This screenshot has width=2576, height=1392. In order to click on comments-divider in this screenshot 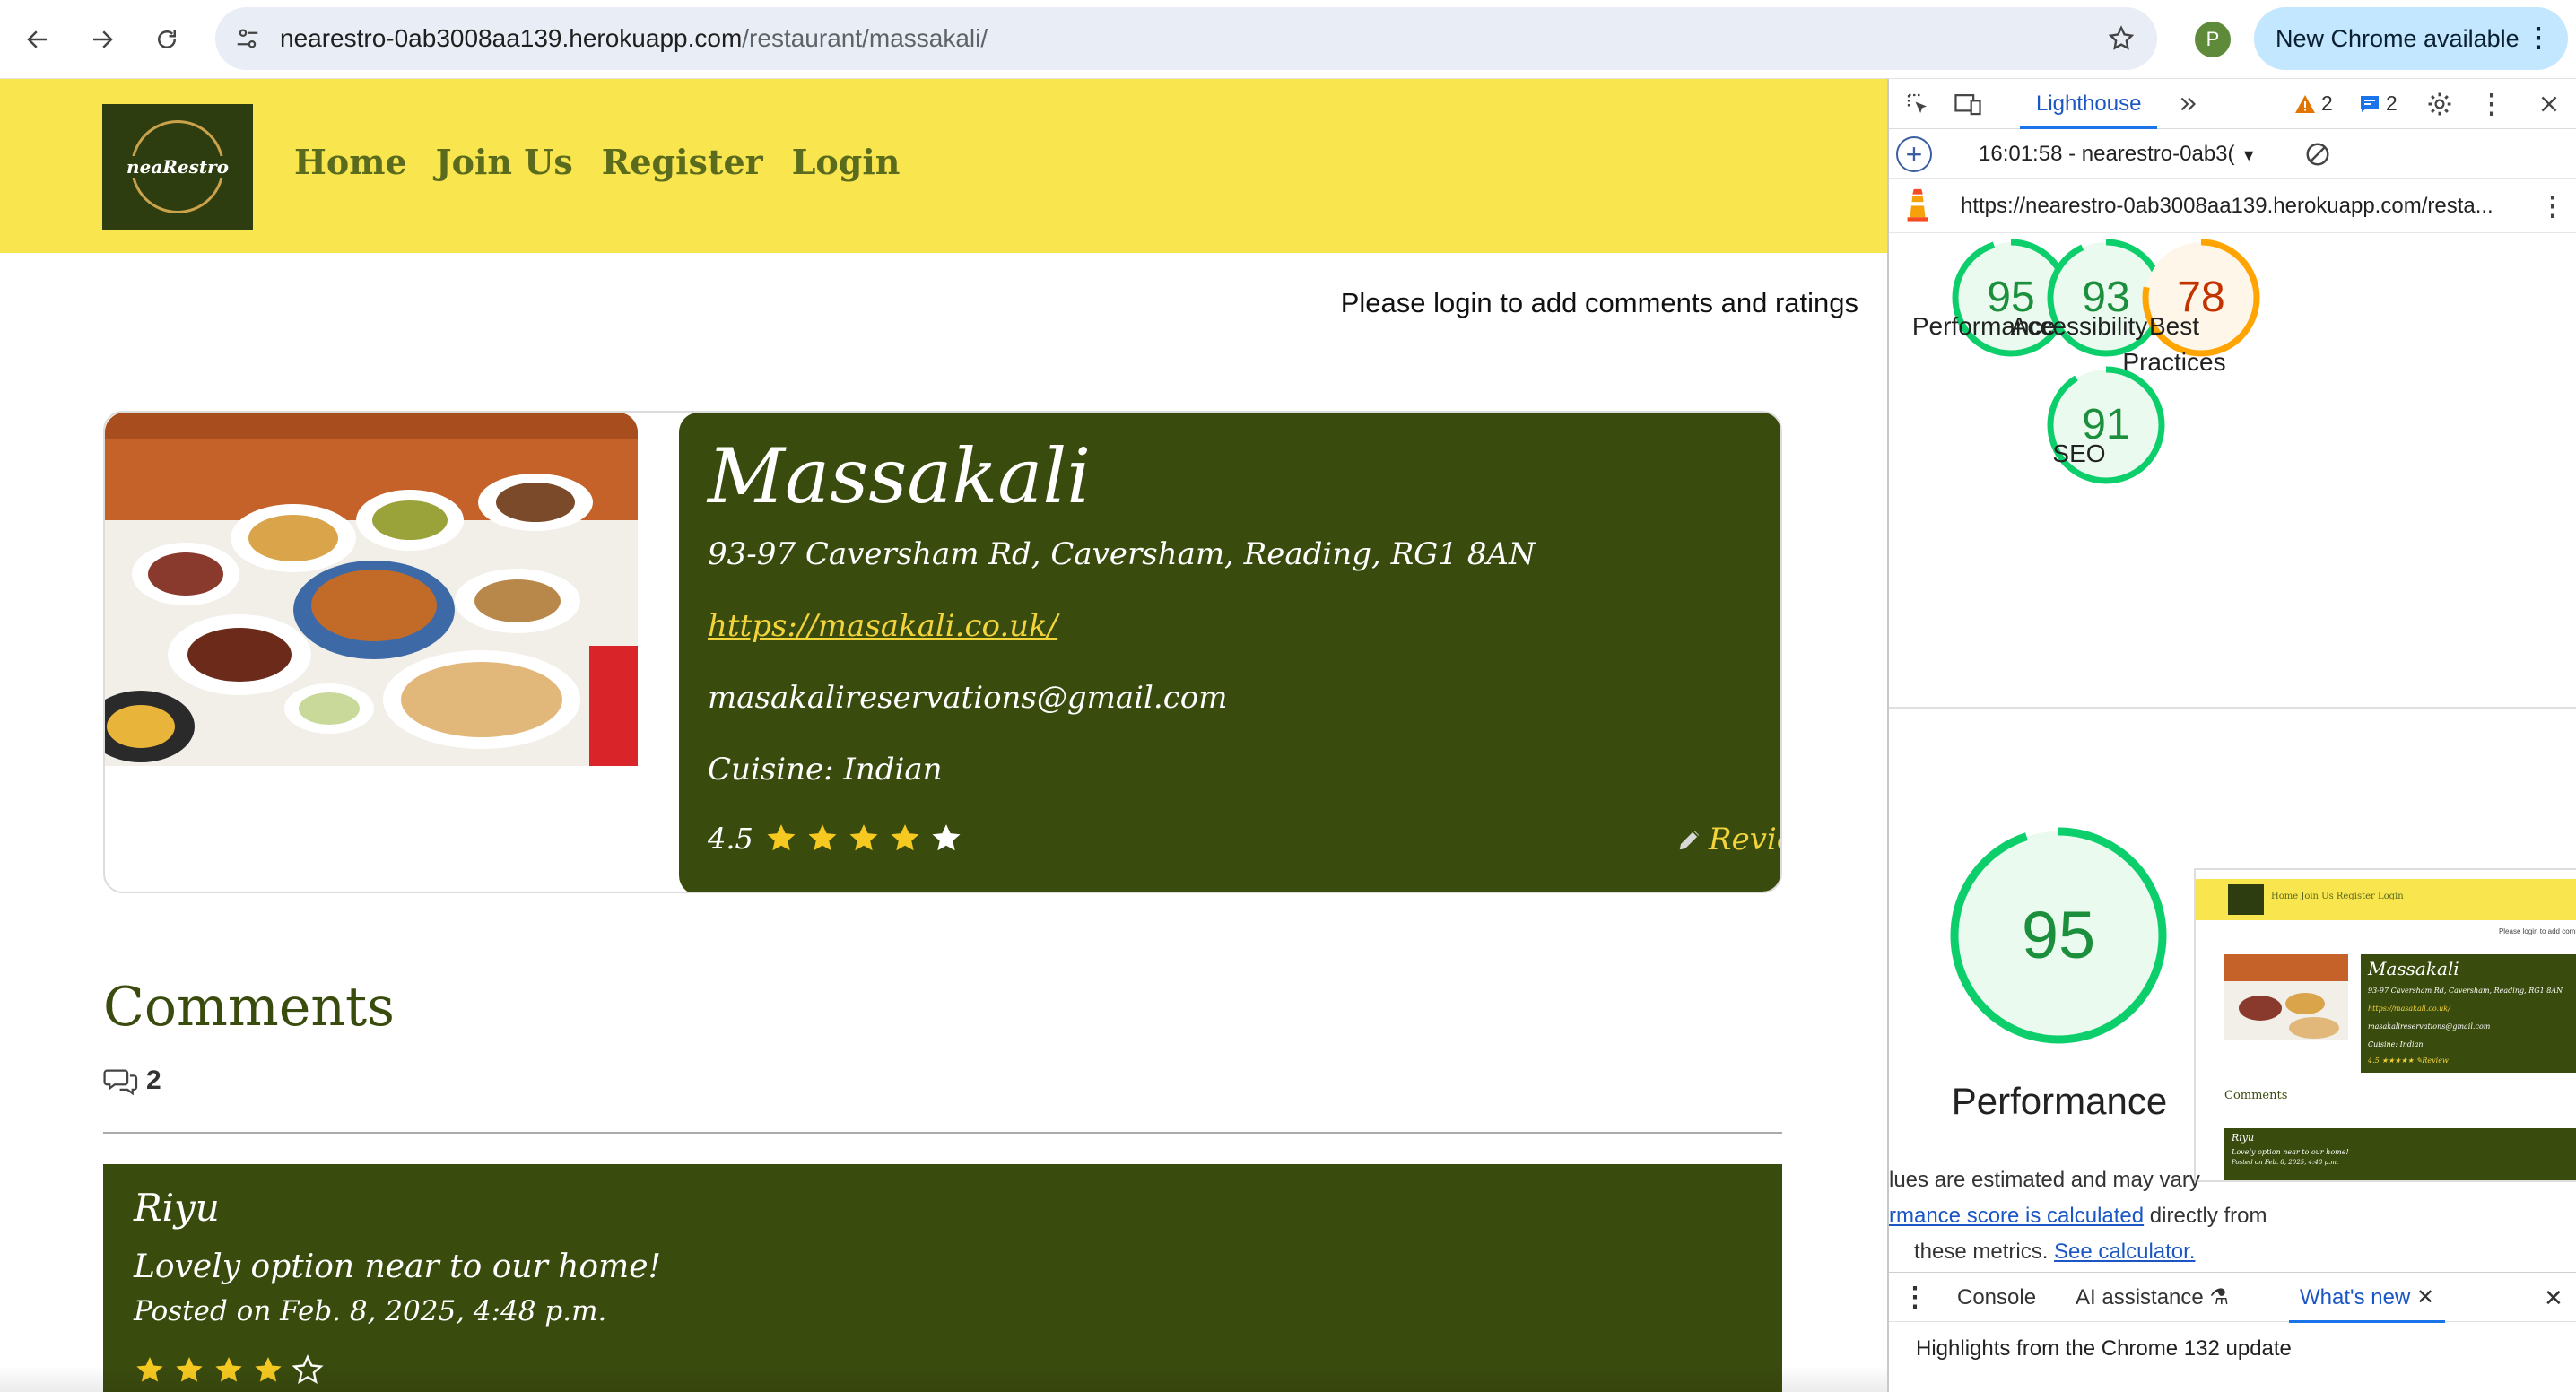, I will do `click(942, 1133)`.